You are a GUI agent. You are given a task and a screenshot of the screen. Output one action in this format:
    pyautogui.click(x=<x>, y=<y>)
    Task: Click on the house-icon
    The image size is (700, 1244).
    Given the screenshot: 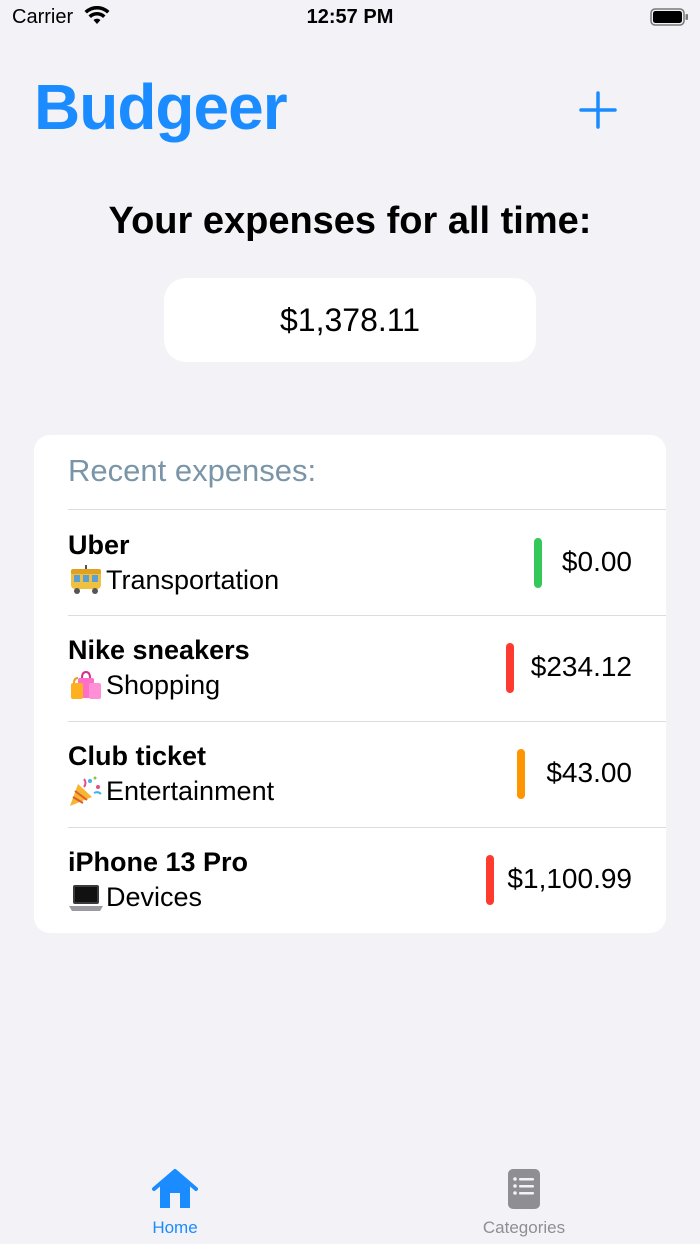 What is the action you would take?
    pyautogui.click(x=175, y=1188)
    